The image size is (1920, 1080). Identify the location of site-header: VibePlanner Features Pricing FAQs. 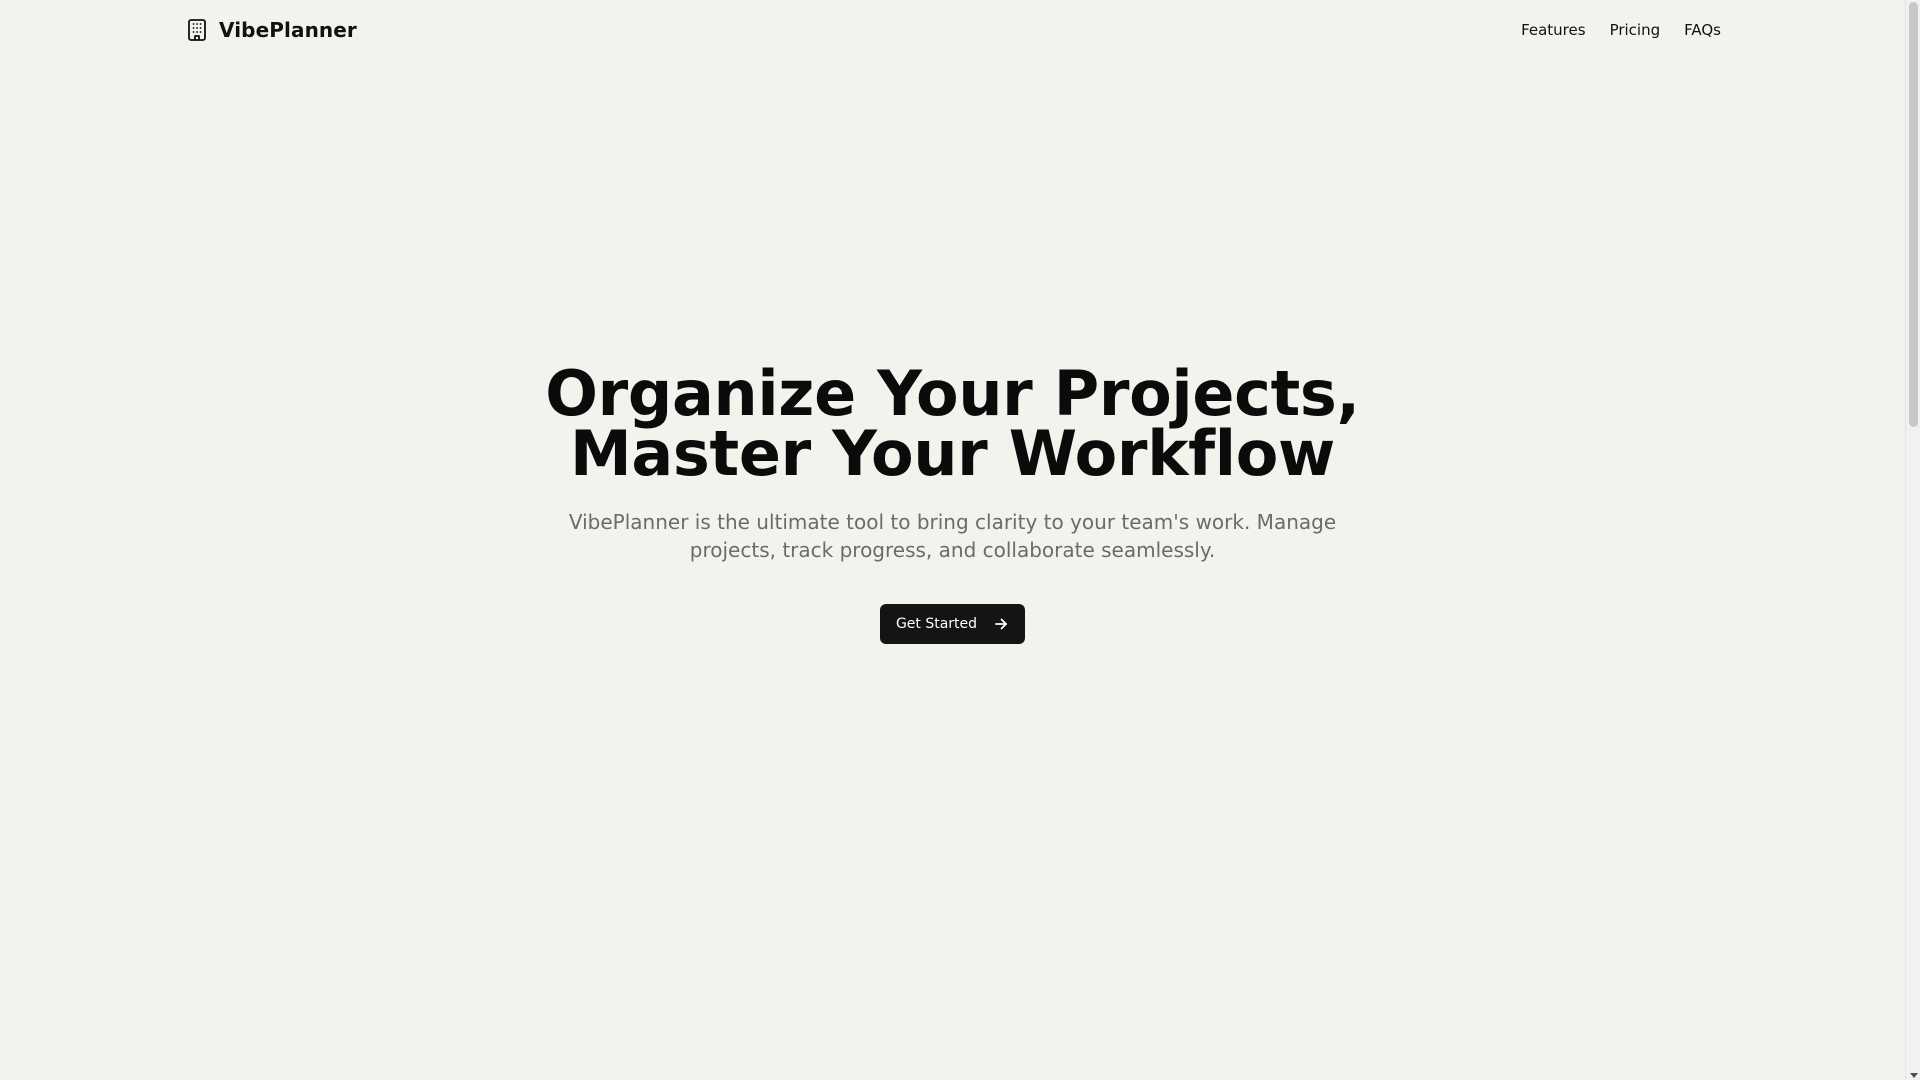
(953, 30).